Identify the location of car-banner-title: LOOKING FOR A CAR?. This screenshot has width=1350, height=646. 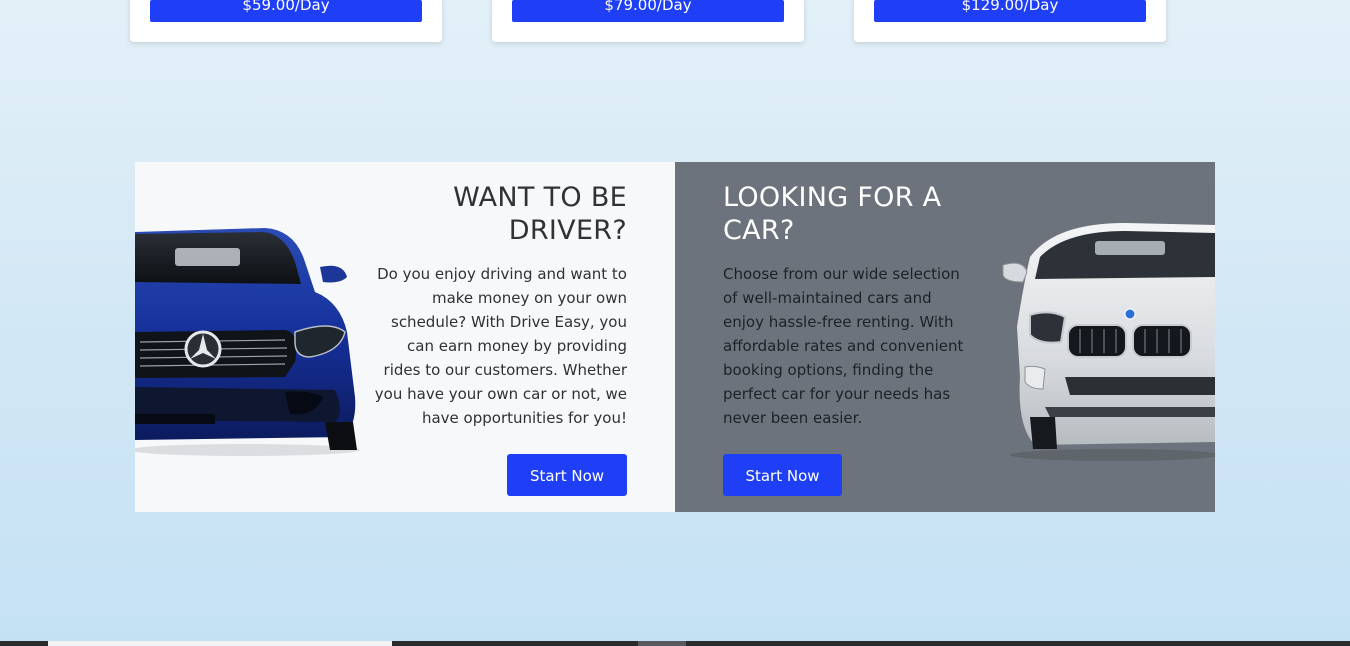
(832, 214).